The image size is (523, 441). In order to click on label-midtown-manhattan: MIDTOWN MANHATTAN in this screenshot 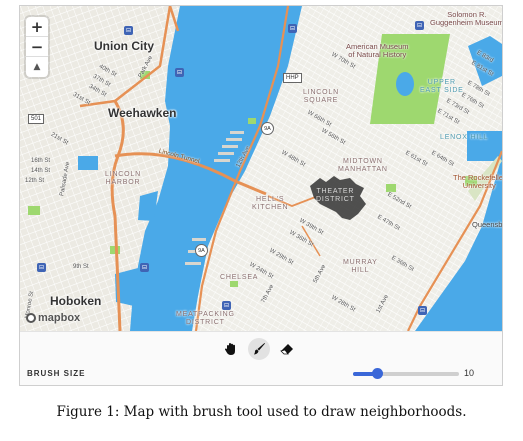, I will do `click(363, 165)`.